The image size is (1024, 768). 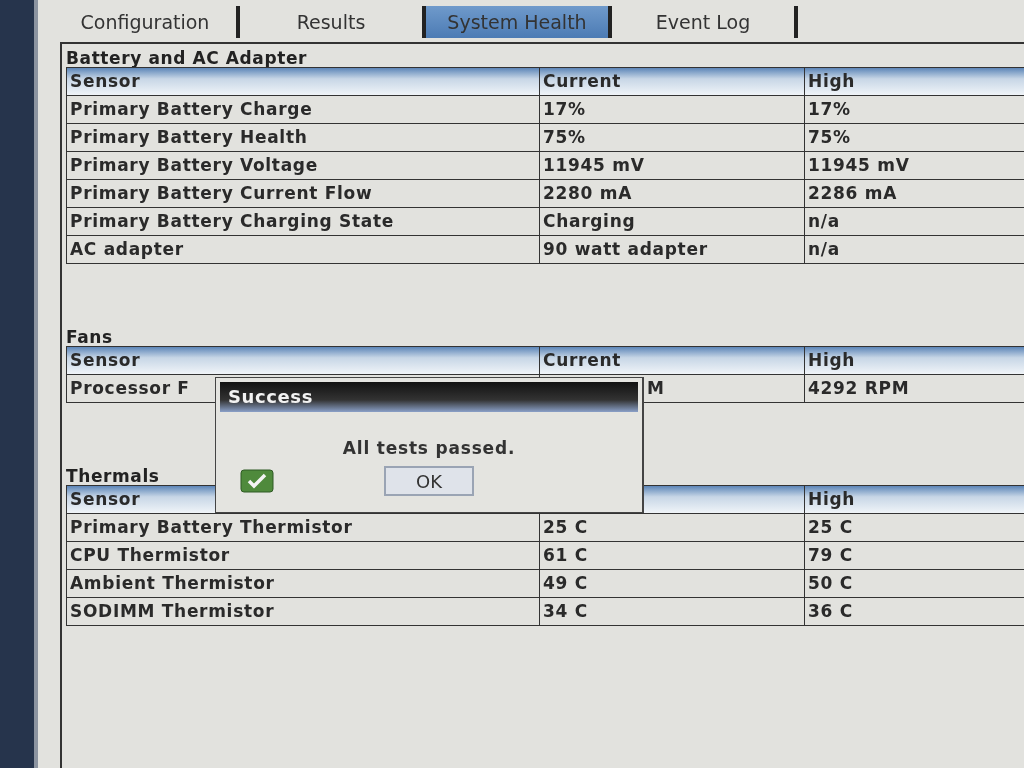 I want to click on table-cell: CPU Thermistor, so click(x=150, y=555).